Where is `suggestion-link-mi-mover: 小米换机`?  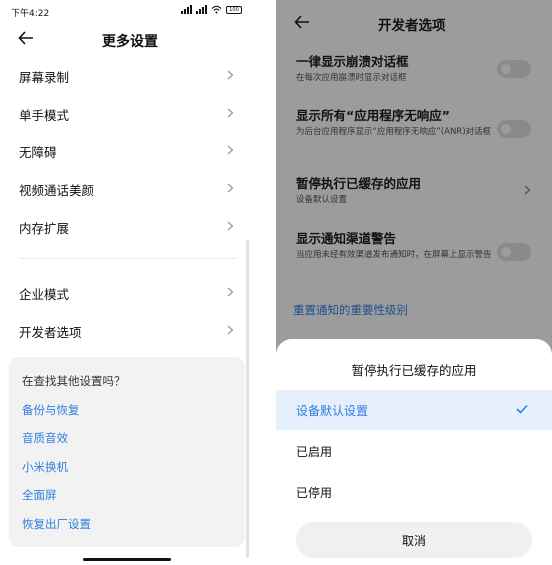
suggestion-link-mi-mover: 小米换机 is located at coordinates (45, 467).